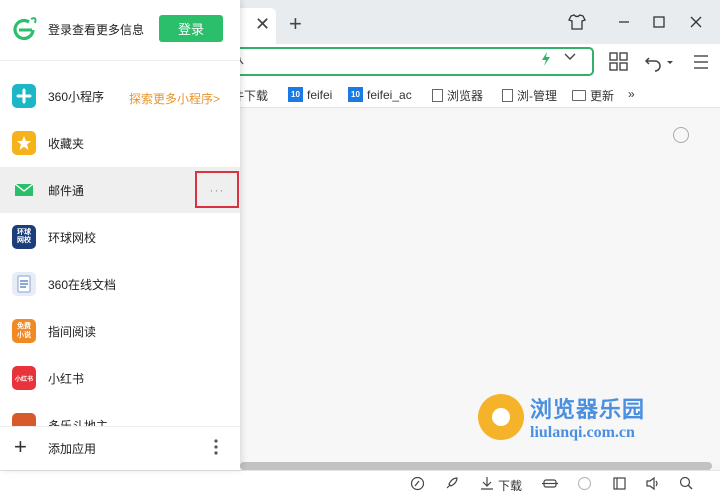 The height and width of the screenshot is (497, 720). Describe the element at coordinates (120, 414) in the screenshot. I see `app-item-game: 多乐斗地主` at that location.